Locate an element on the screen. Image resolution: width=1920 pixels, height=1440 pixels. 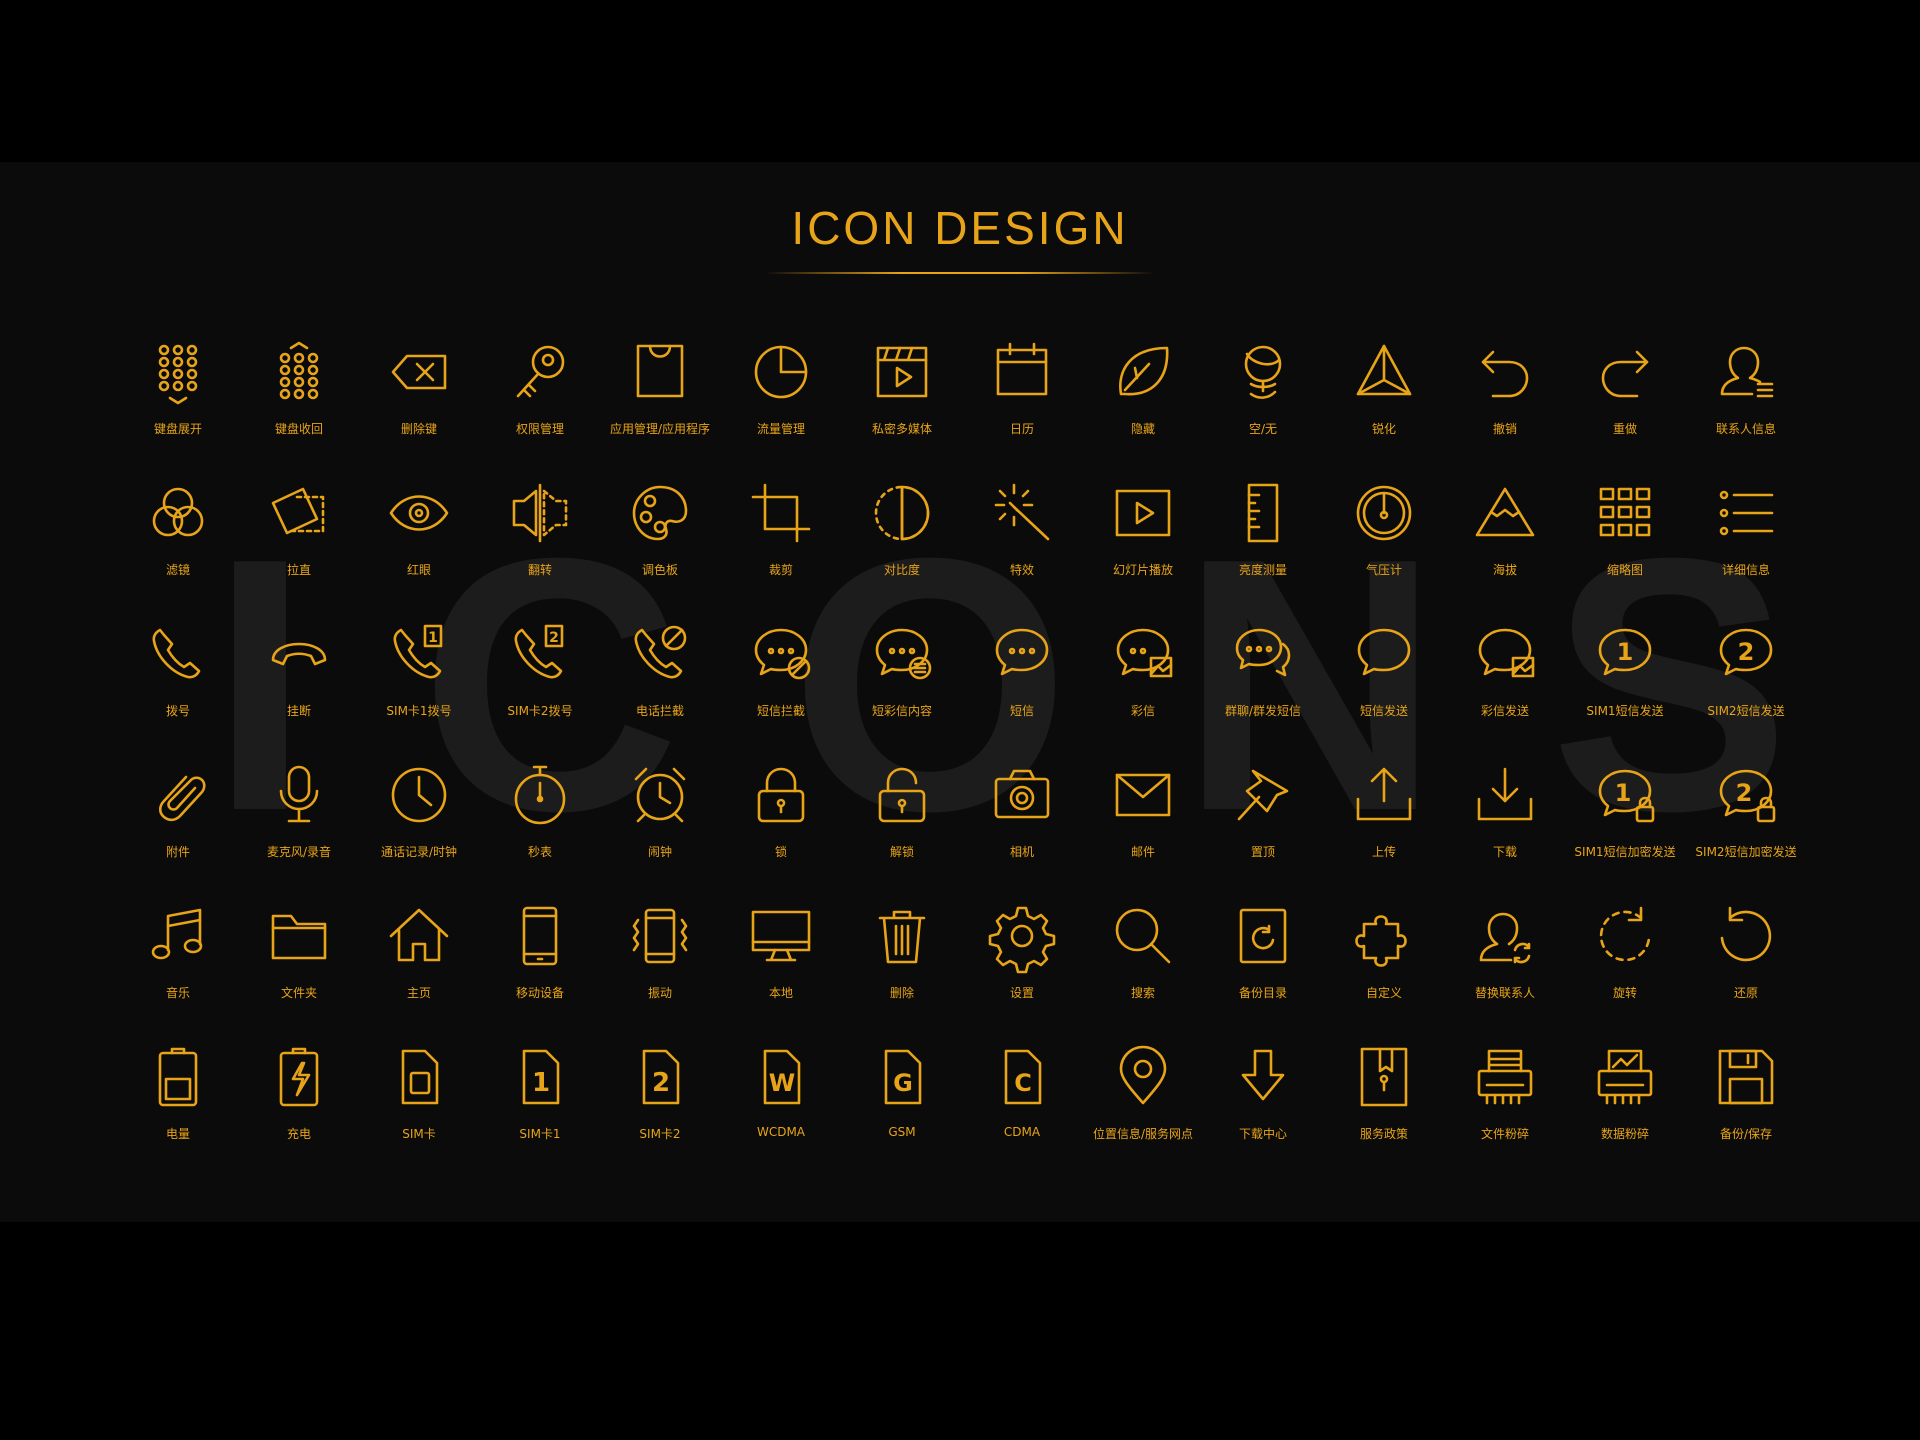
contrast-icon is located at coordinates (902, 513).